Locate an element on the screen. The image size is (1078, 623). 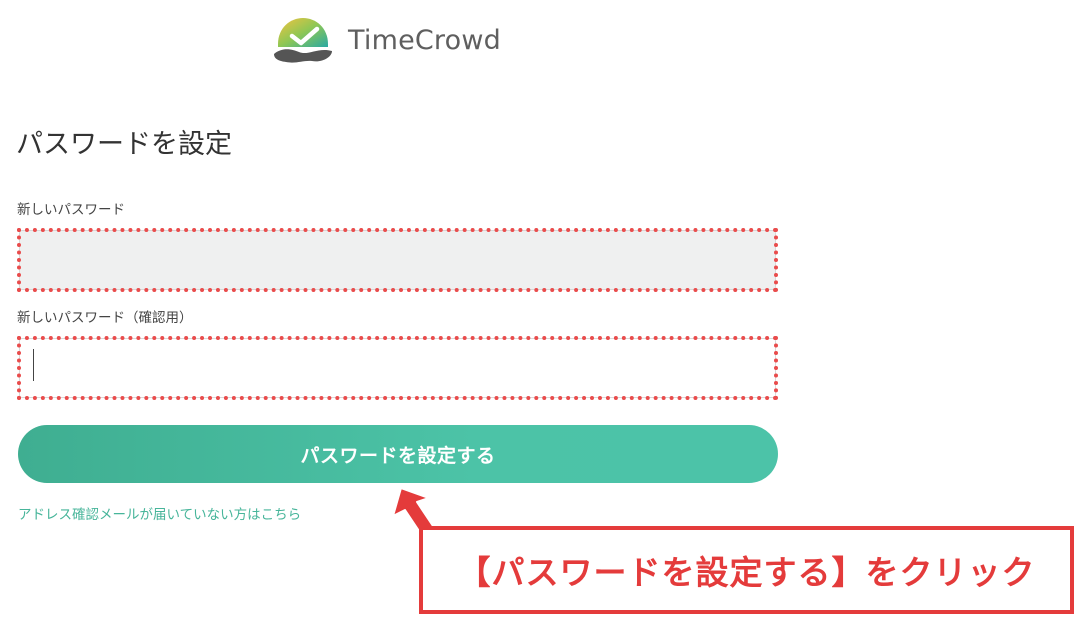
new-password-input is located at coordinates (397, 260).